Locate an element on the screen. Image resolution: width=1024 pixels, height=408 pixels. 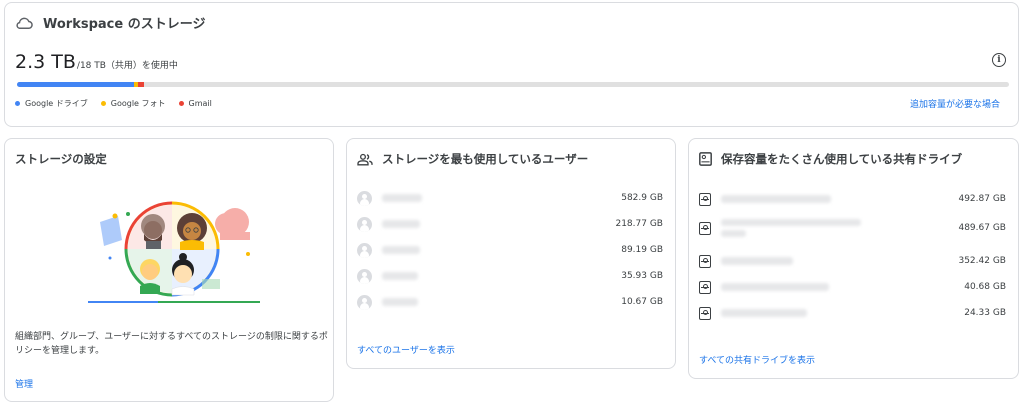
legend-label-drive: Google ドライブ is located at coordinates (56, 103).